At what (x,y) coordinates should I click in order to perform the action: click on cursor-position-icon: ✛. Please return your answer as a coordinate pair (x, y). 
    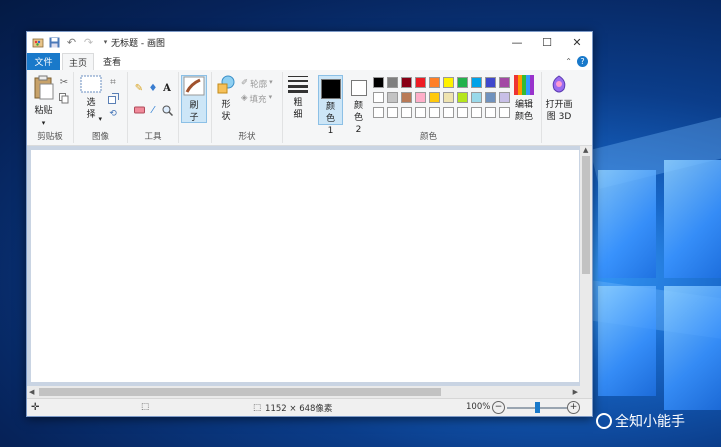
    Looking at the image, I should click on (35, 407).